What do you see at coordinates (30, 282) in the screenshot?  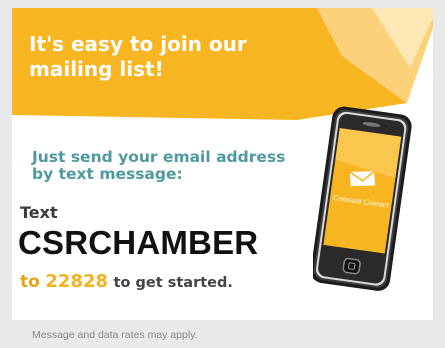 I see `cta-to: to` at bounding box center [30, 282].